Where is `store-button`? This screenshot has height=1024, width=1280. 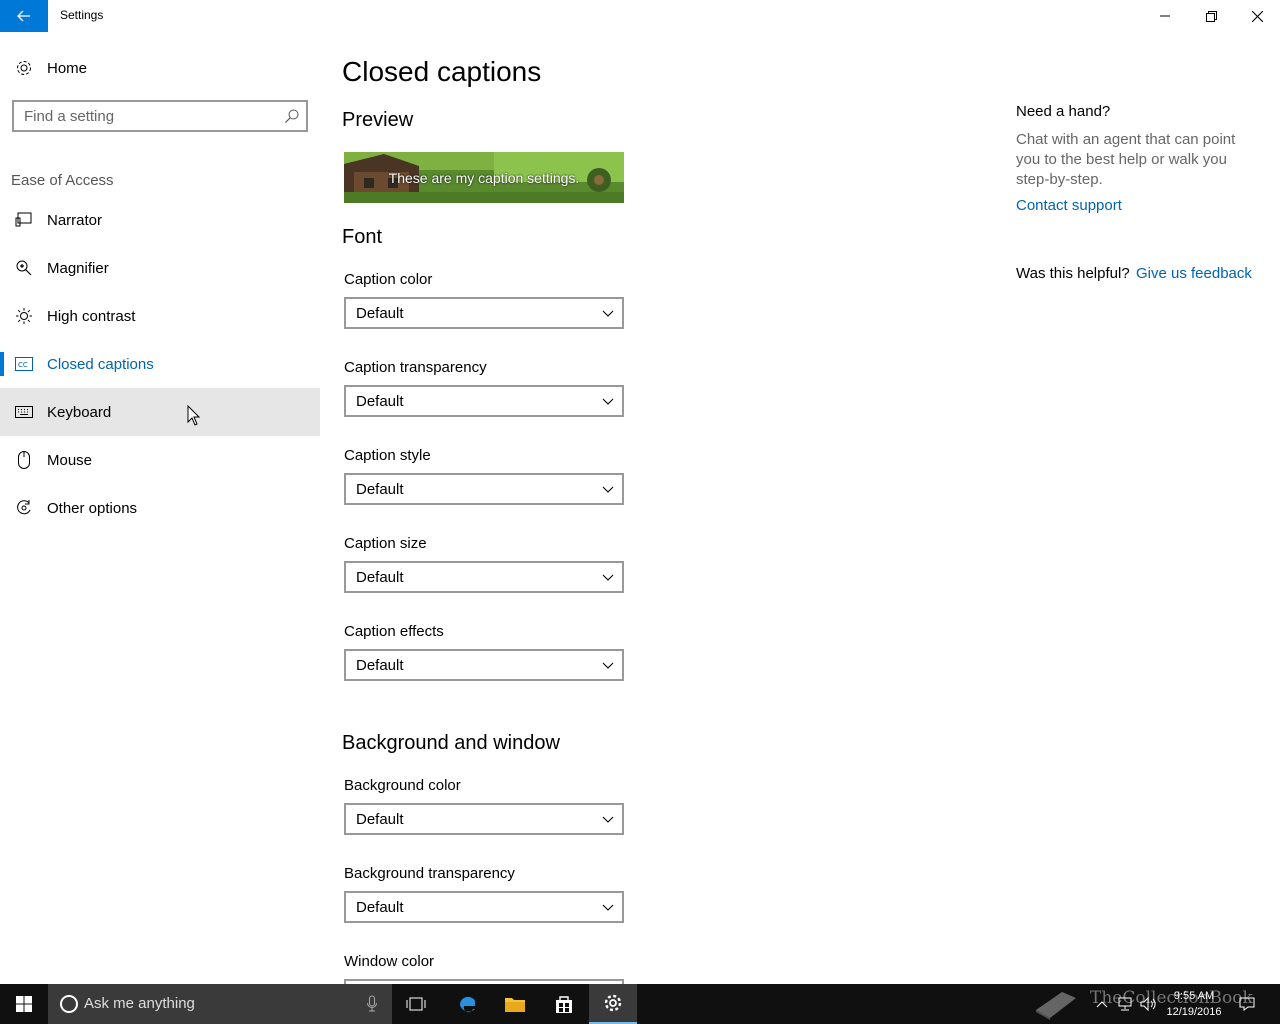
store-button is located at coordinates (564, 1004).